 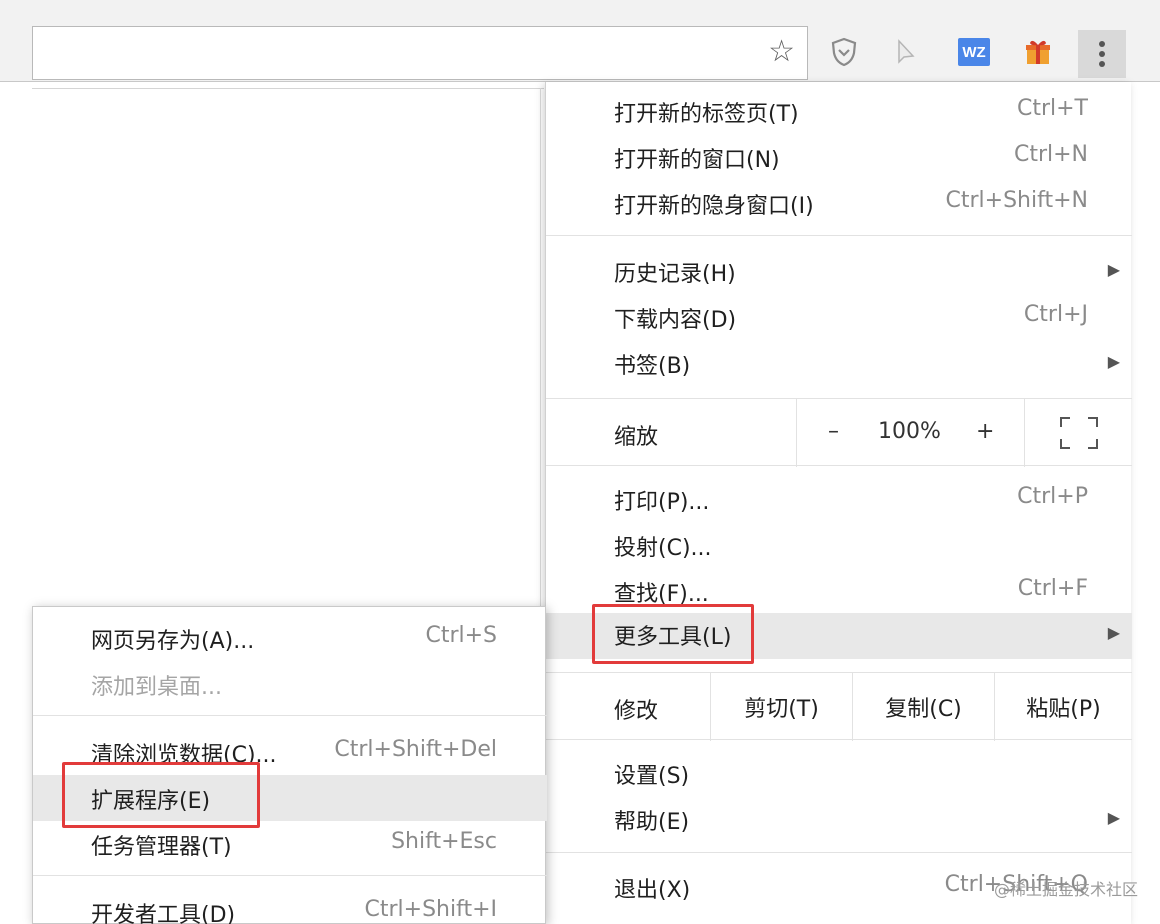 I want to click on highlight-box-more-tools, so click(x=673, y=634).